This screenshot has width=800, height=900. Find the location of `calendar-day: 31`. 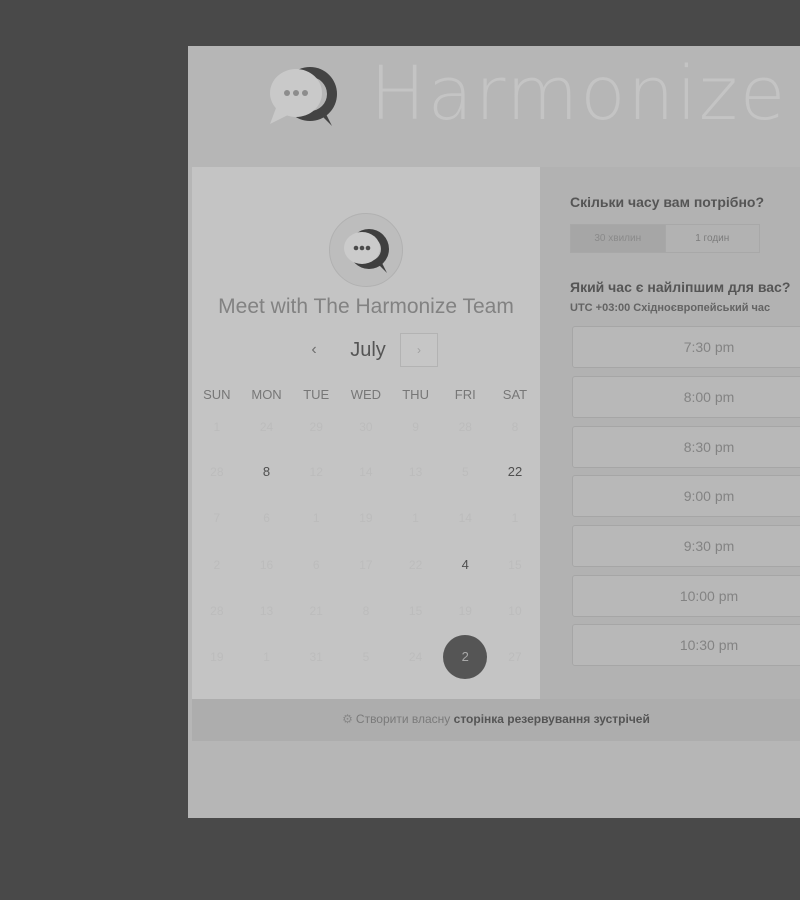

calendar-day: 31 is located at coordinates (316, 657).